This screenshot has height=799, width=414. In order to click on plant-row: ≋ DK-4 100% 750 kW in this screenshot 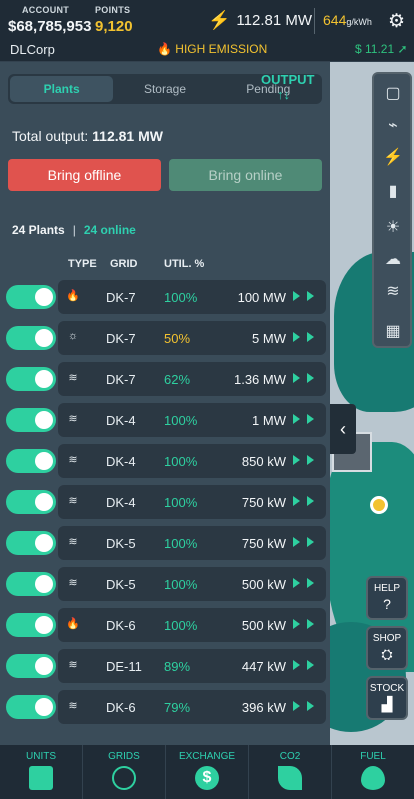, I will do `click(165, 502)`.